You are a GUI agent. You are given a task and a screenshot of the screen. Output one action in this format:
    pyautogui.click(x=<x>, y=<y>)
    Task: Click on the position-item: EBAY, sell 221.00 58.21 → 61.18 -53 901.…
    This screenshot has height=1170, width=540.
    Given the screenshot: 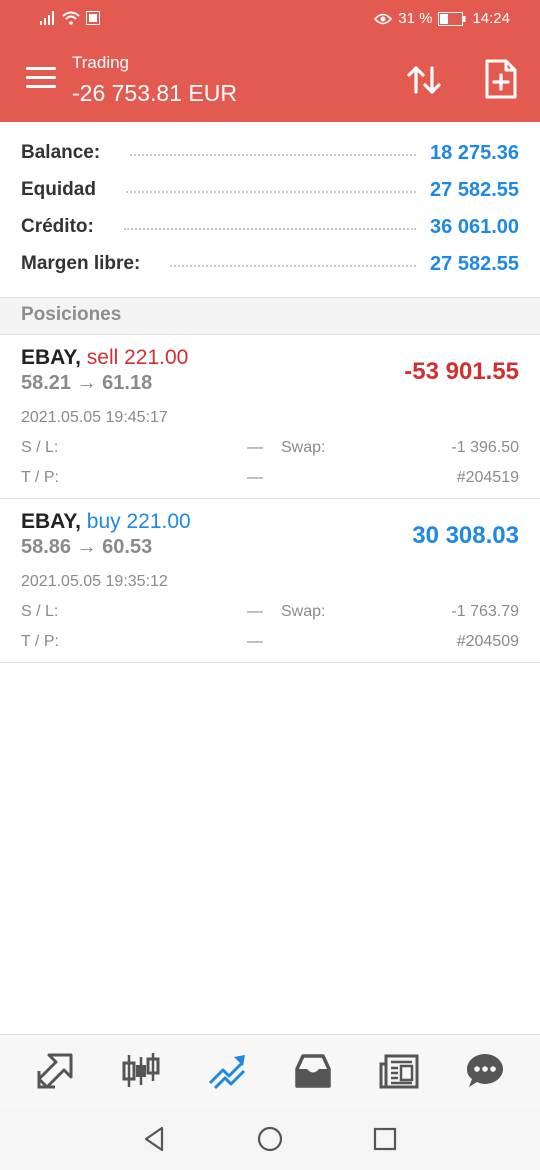 What is the action you would take?
    pyautogui.click(x=270, y=417)
    